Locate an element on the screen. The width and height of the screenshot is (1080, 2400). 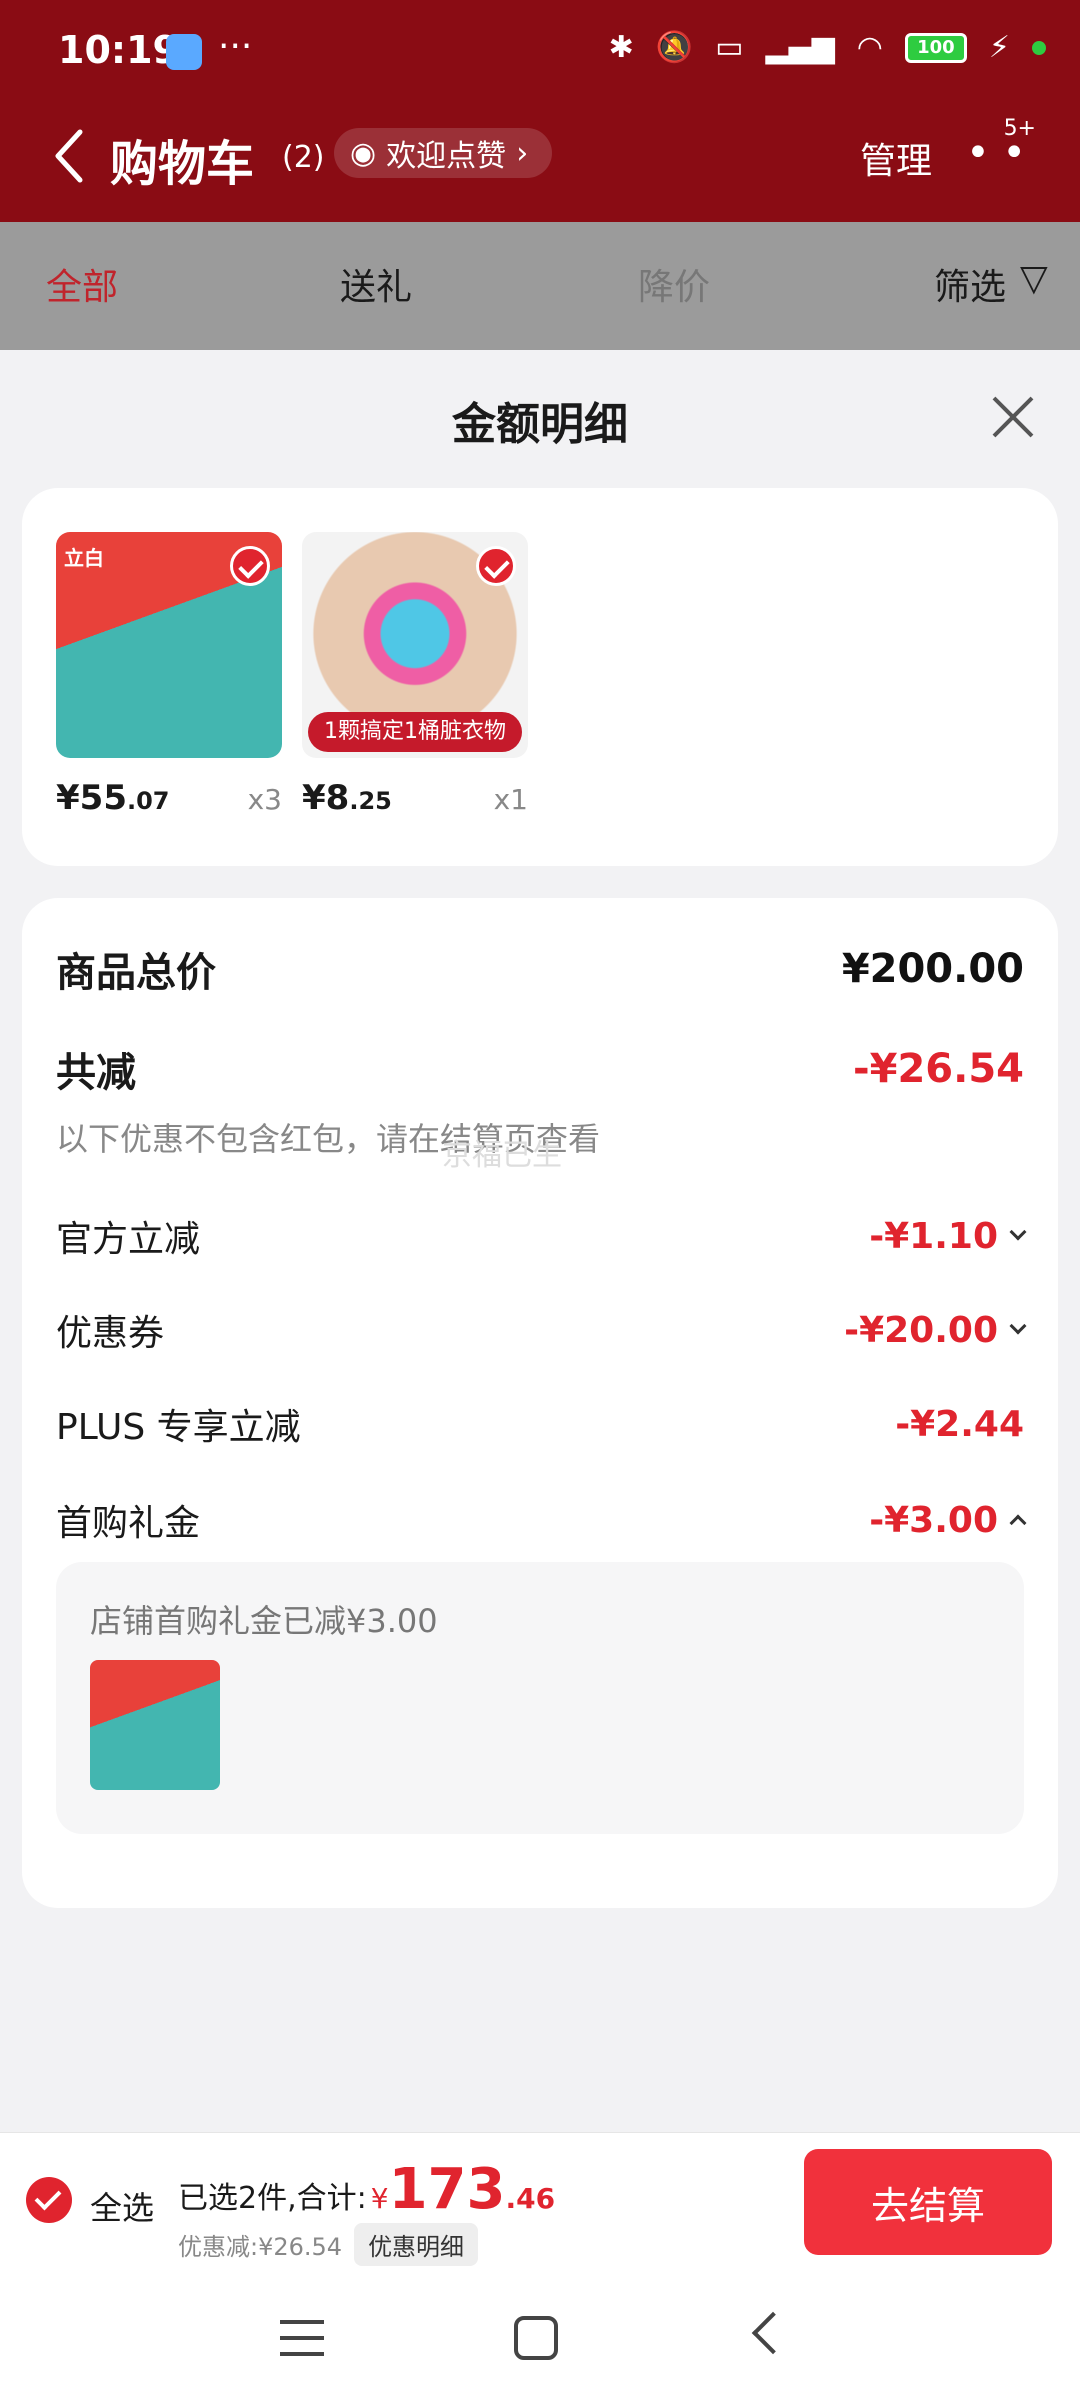
brand-label: 立白 is located at coordinates (84, 558).